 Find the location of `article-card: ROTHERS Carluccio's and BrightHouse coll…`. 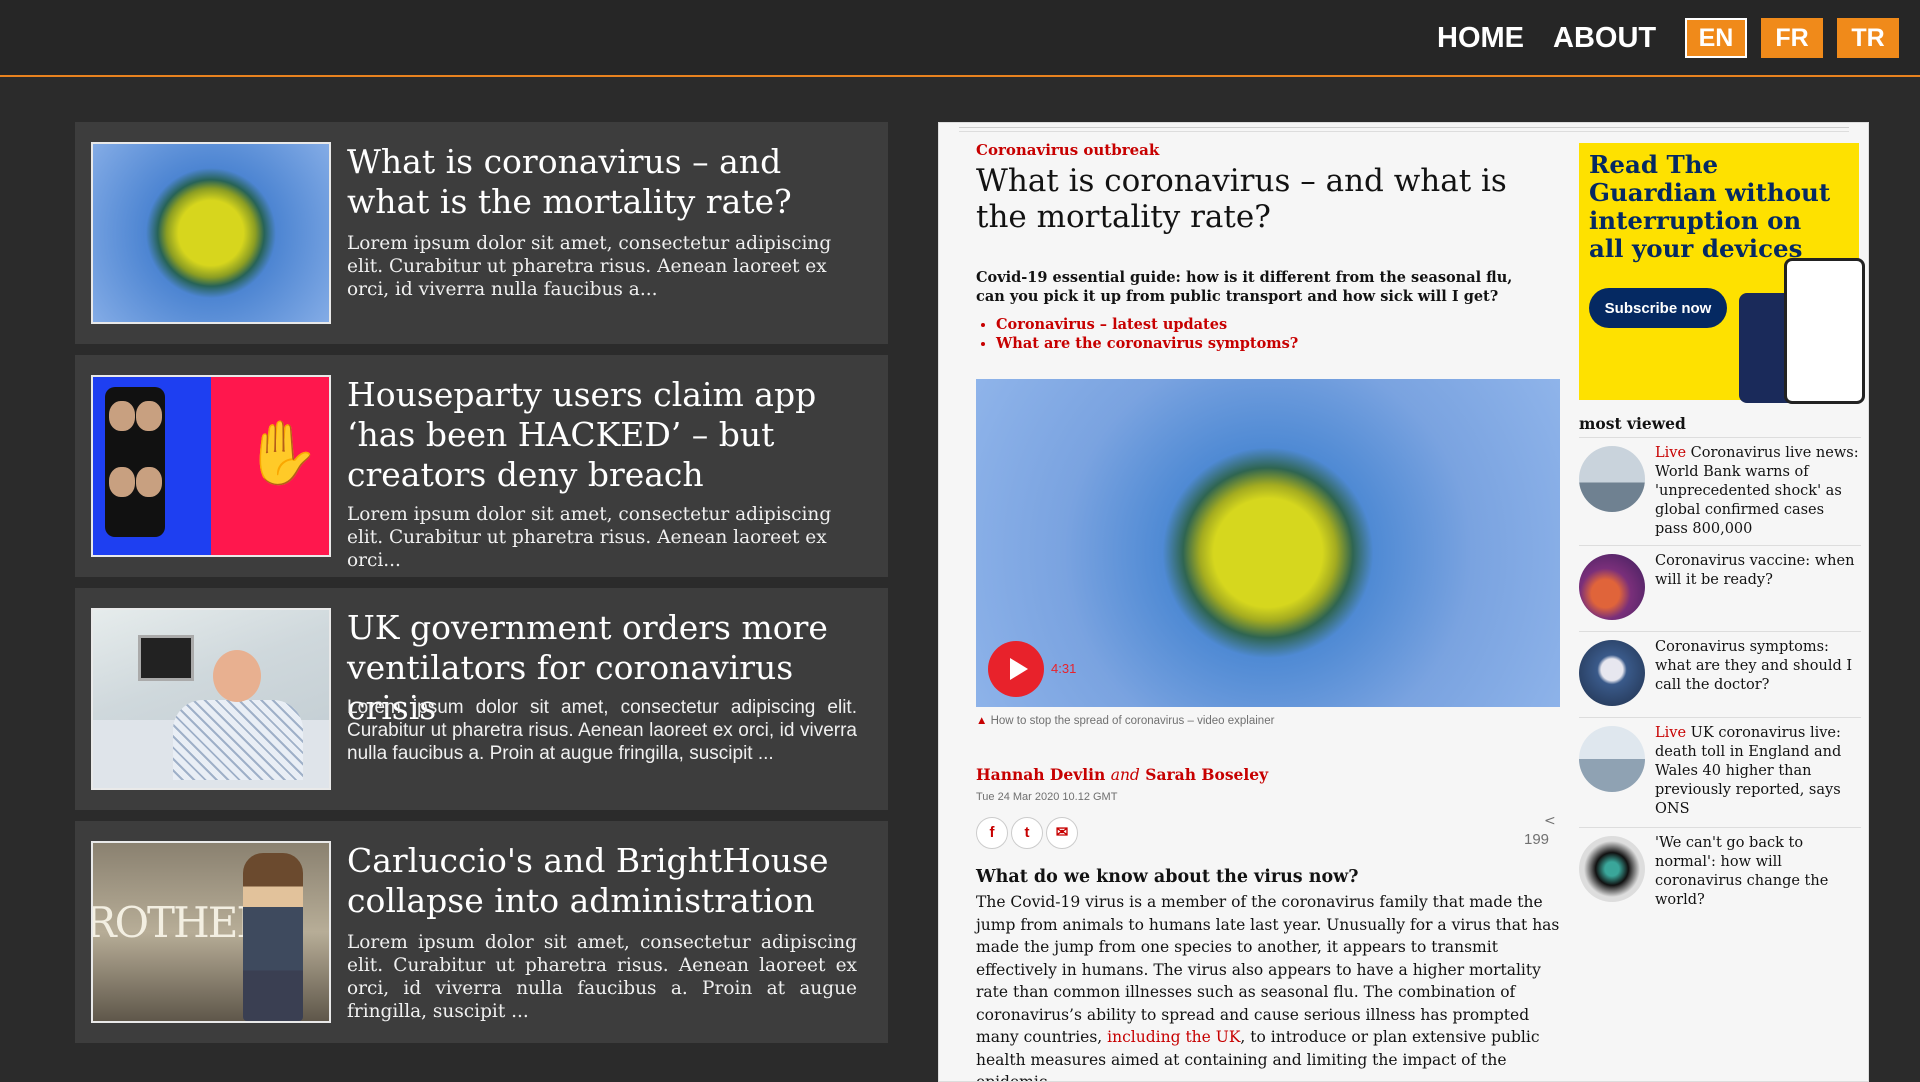

article-card: ROTHERS Carluccio's and BrightHouse coll… is located at coordinates (481, 932).